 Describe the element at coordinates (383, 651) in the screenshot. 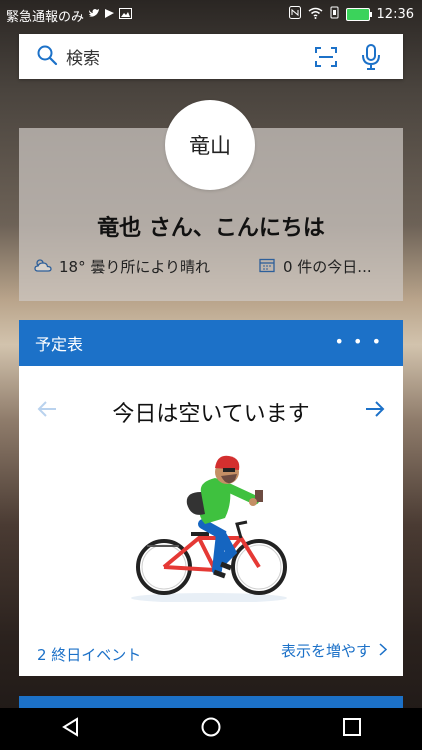

I see `chevron-right-icon` at that location.